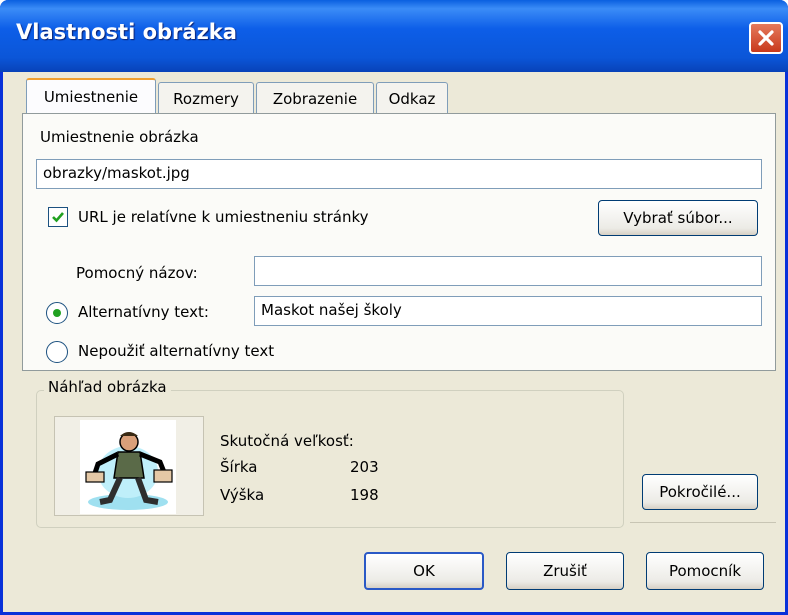  I want to click on radio-selected-dot, so click(57, 313).